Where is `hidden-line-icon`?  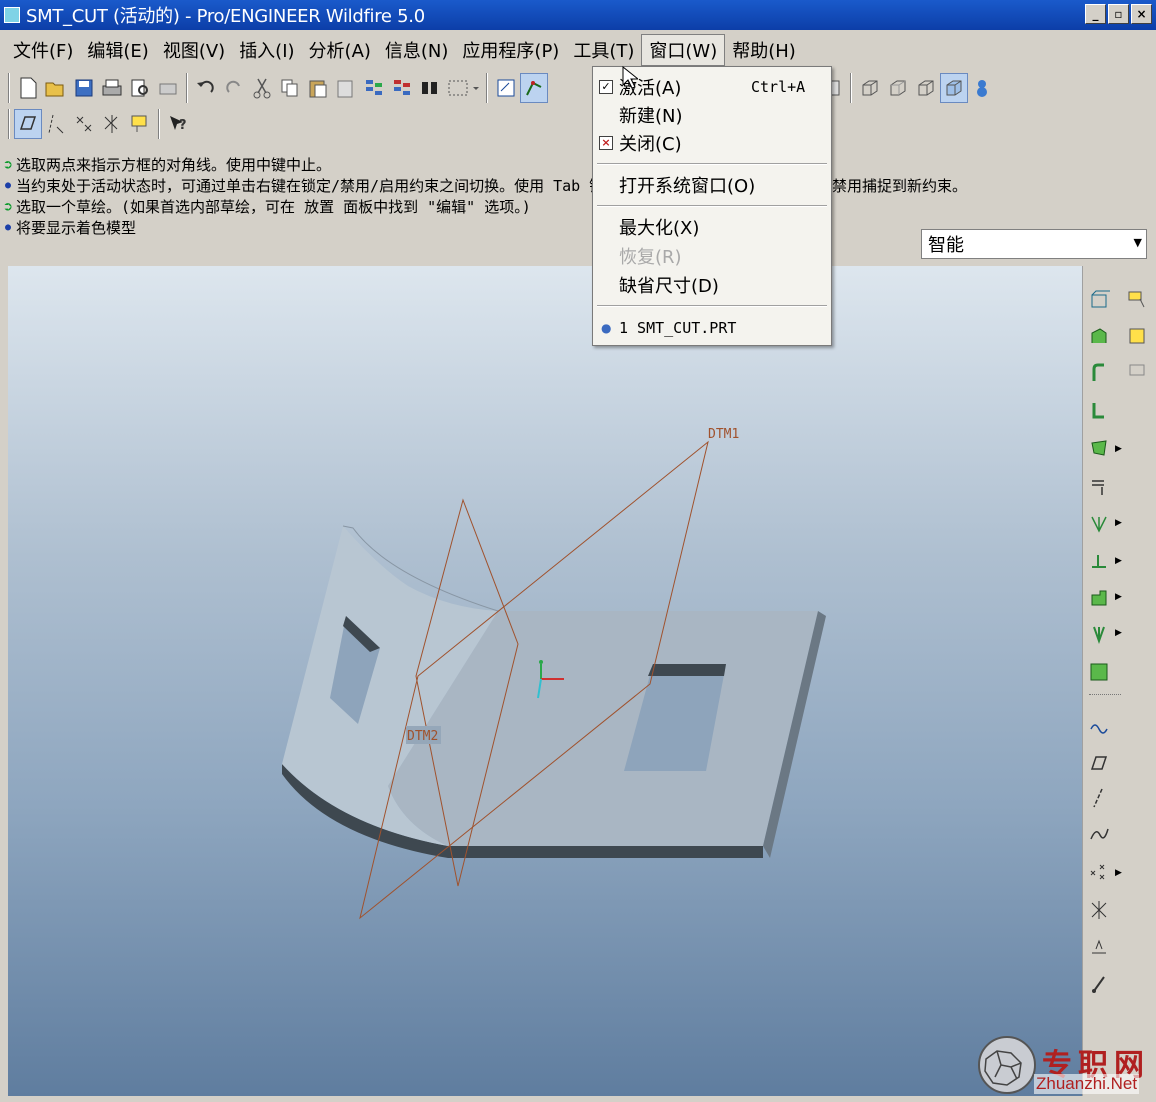 hidden-line-icon is located at coordinates (898, 88).